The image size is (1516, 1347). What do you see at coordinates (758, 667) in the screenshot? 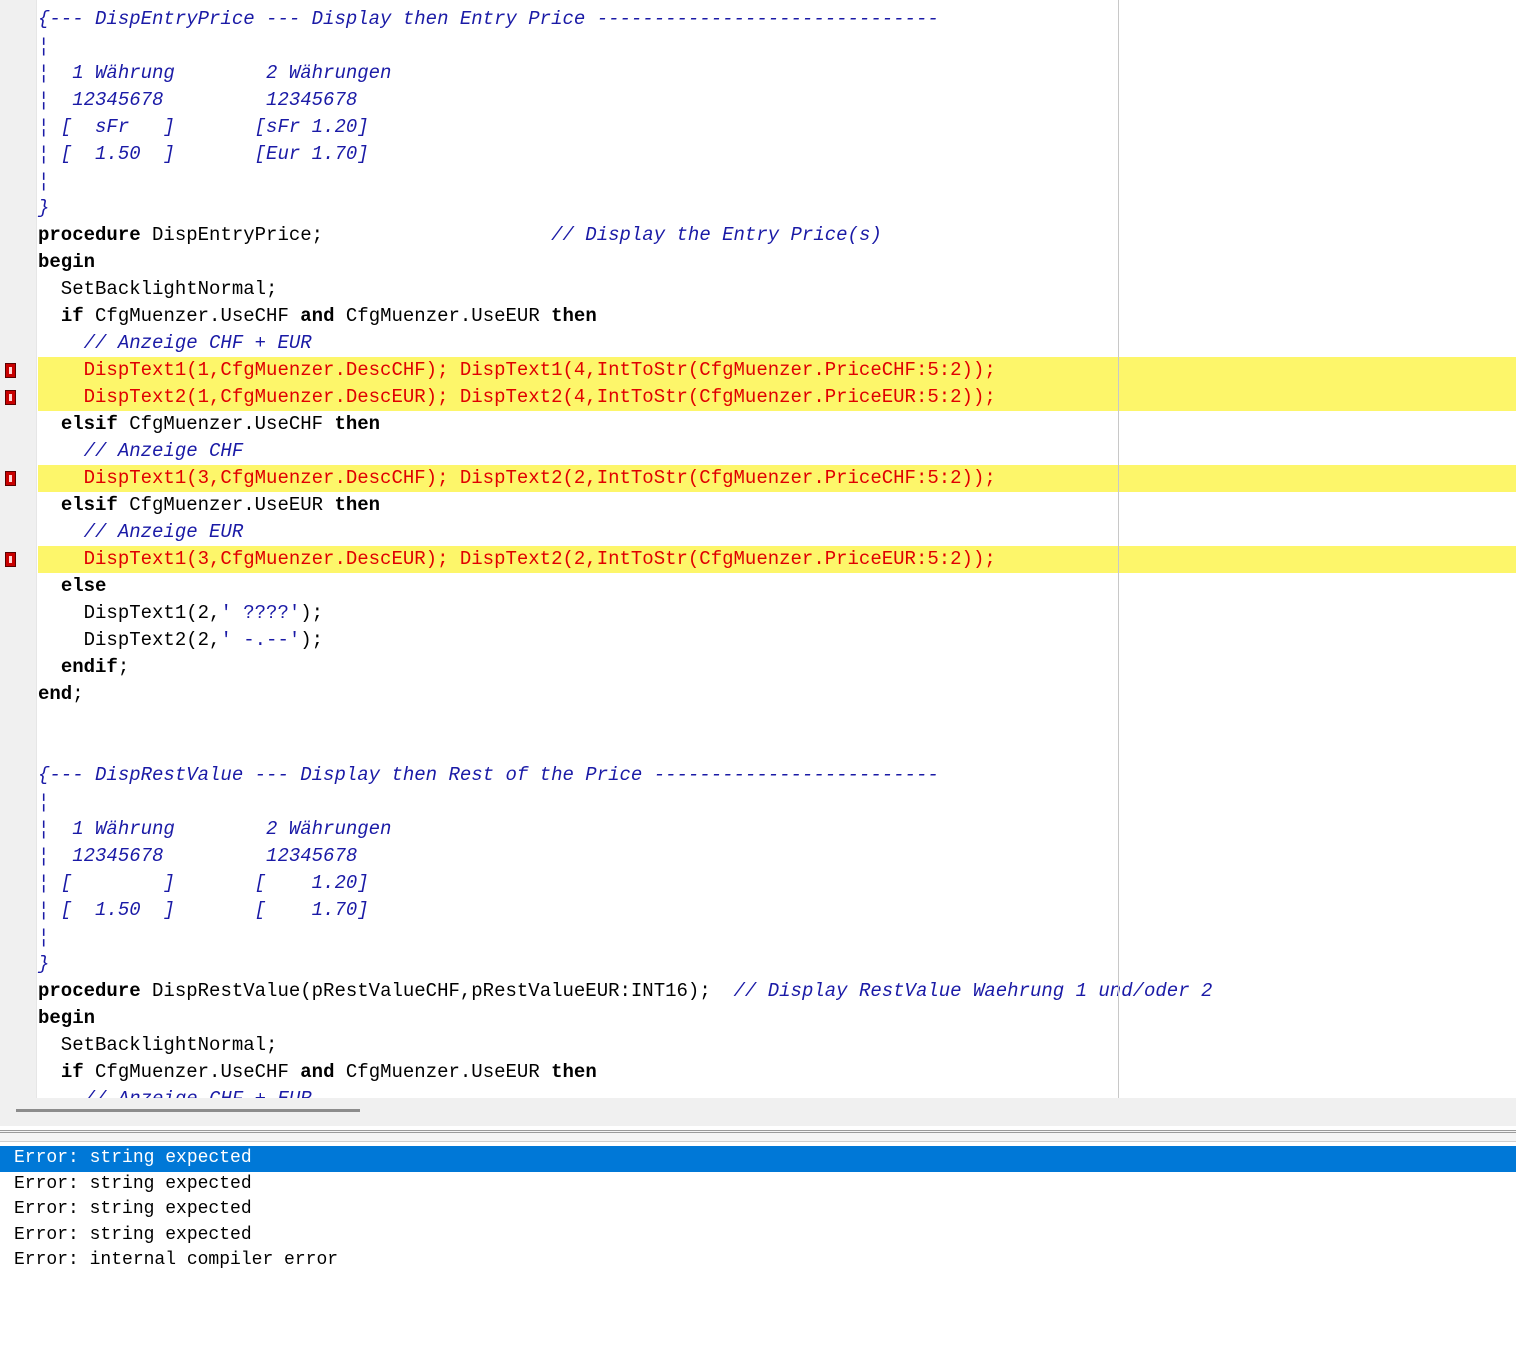
I see `code-line: endif;` at bounding box center [758, 667].